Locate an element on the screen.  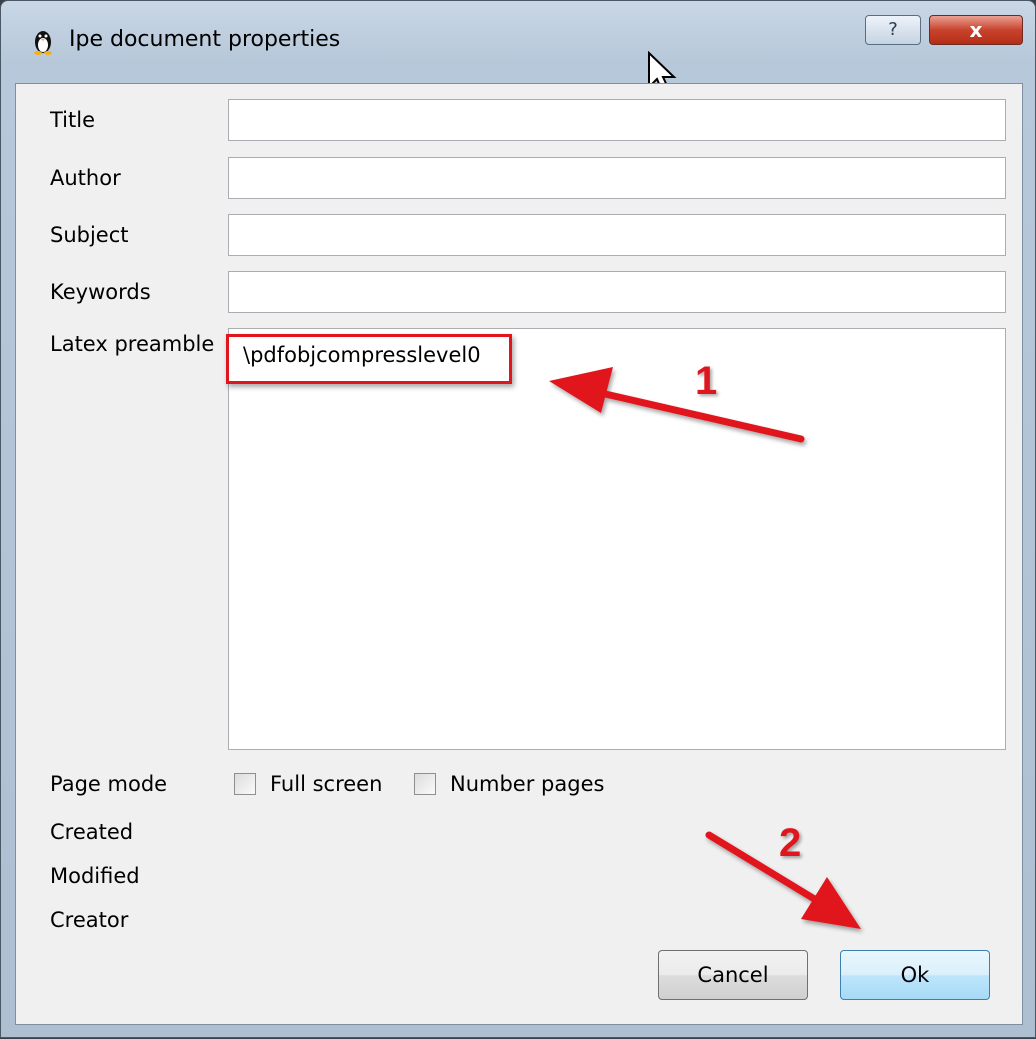
creator-label: Creator is located at coordinates (89, 920).